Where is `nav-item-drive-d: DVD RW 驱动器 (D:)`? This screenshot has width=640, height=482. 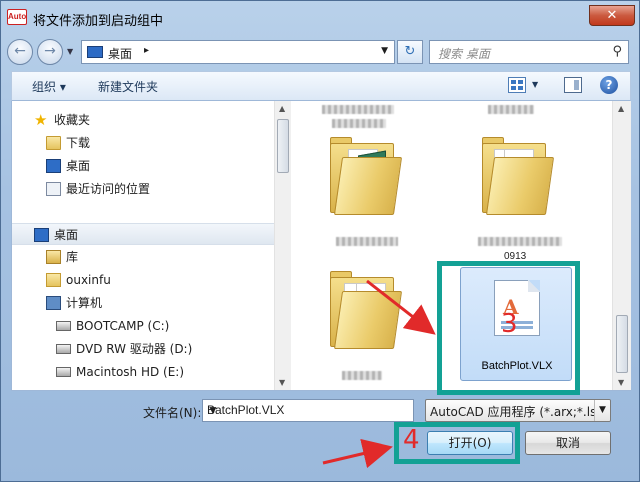
nav-item-drive-d: DVD RW 驱动器 (D:) is located at coordinates (143, 349).